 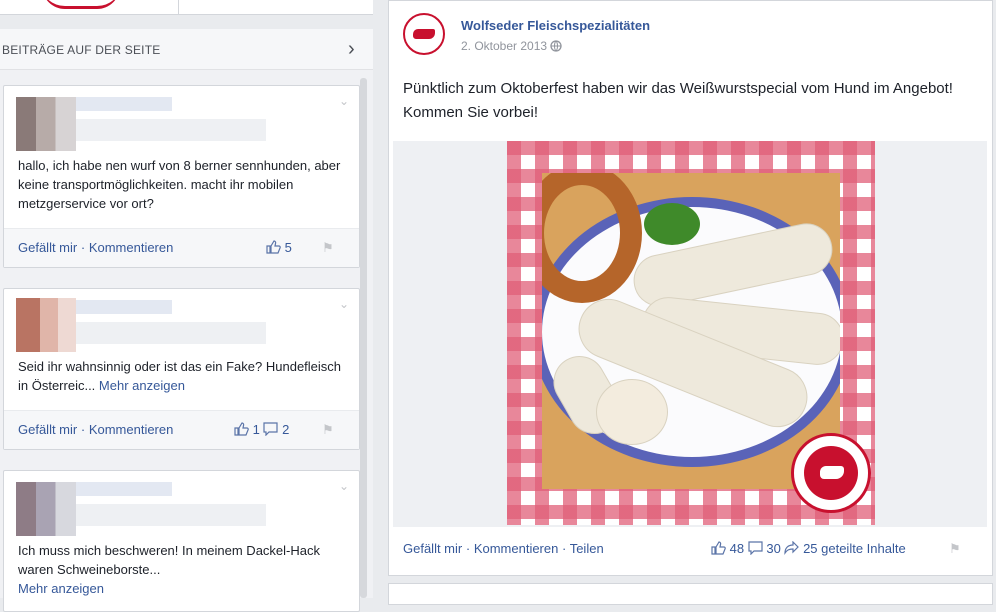 What do you see at coordinates (792, 548) in the screenshot?
I see `share-icon` at bounding box center [792, 548].